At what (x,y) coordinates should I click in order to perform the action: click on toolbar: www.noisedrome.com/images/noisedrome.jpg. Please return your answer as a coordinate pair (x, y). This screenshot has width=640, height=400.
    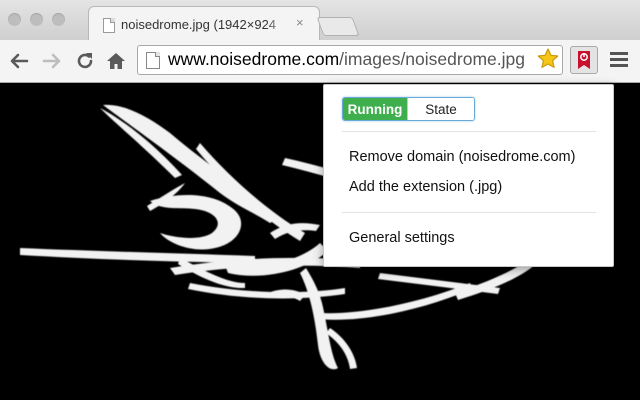
    Looking at the image, I should click on (320, 61).